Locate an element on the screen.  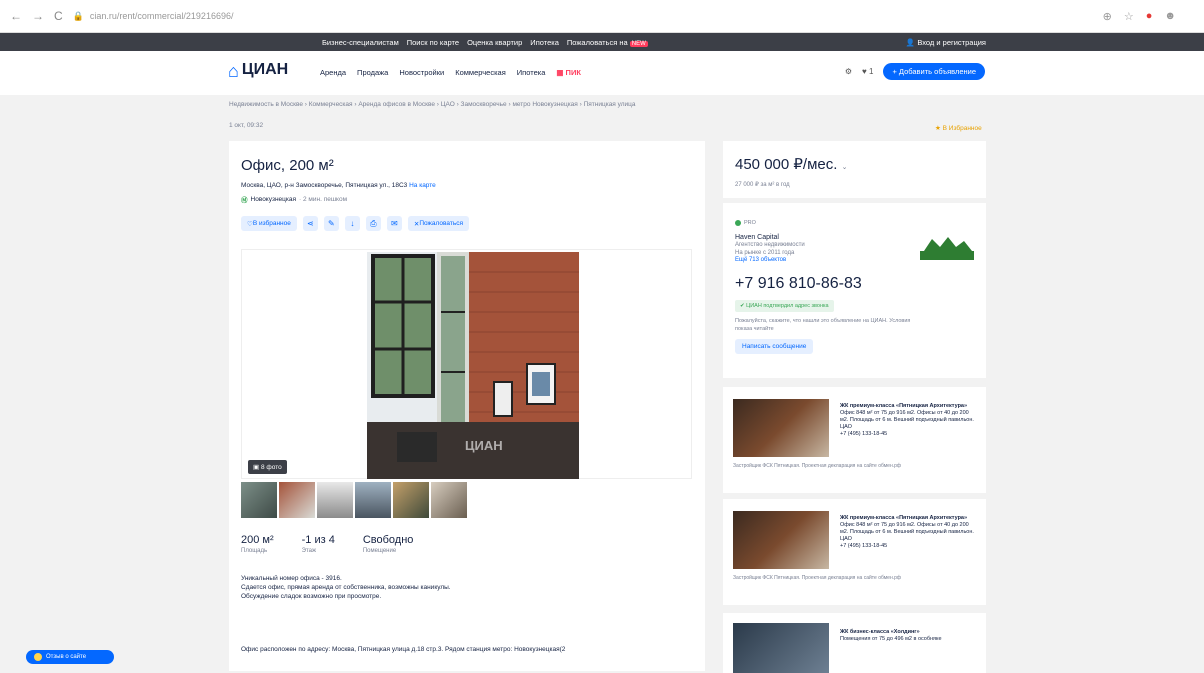
favorite-button: ♡ В избранное is located at coordinates (269, 223).